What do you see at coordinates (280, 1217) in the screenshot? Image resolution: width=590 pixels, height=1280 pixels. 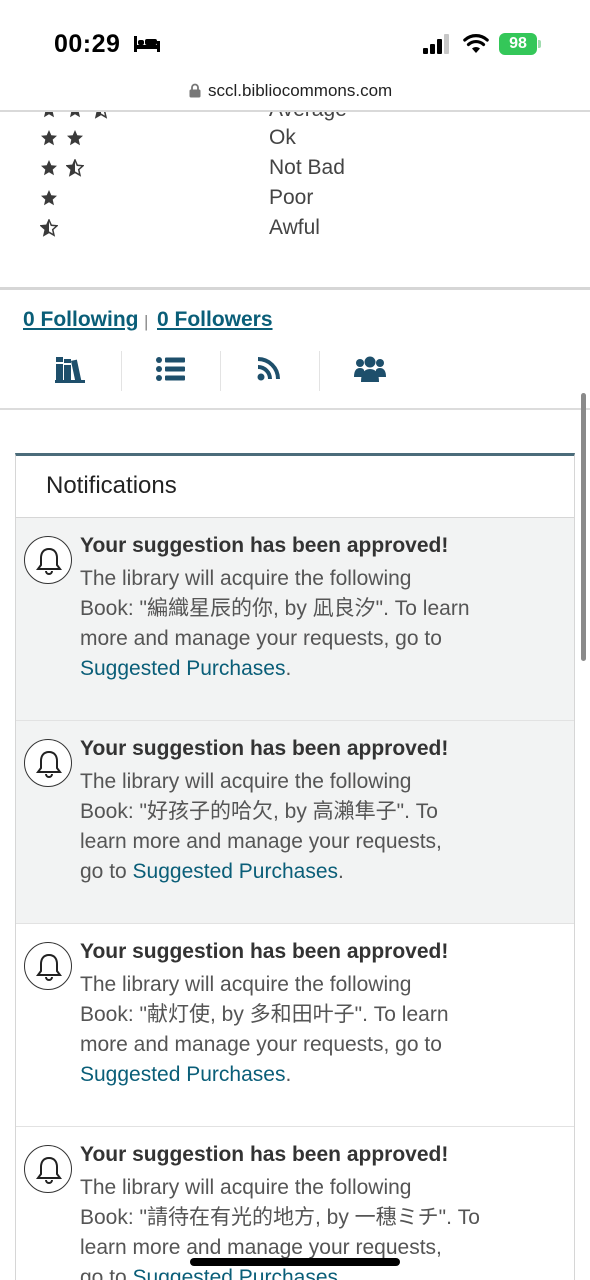 I see `notification-line: Book: "請待在有光的地方, by 一穗ミチ". To` at bounding box center [280, 1217].